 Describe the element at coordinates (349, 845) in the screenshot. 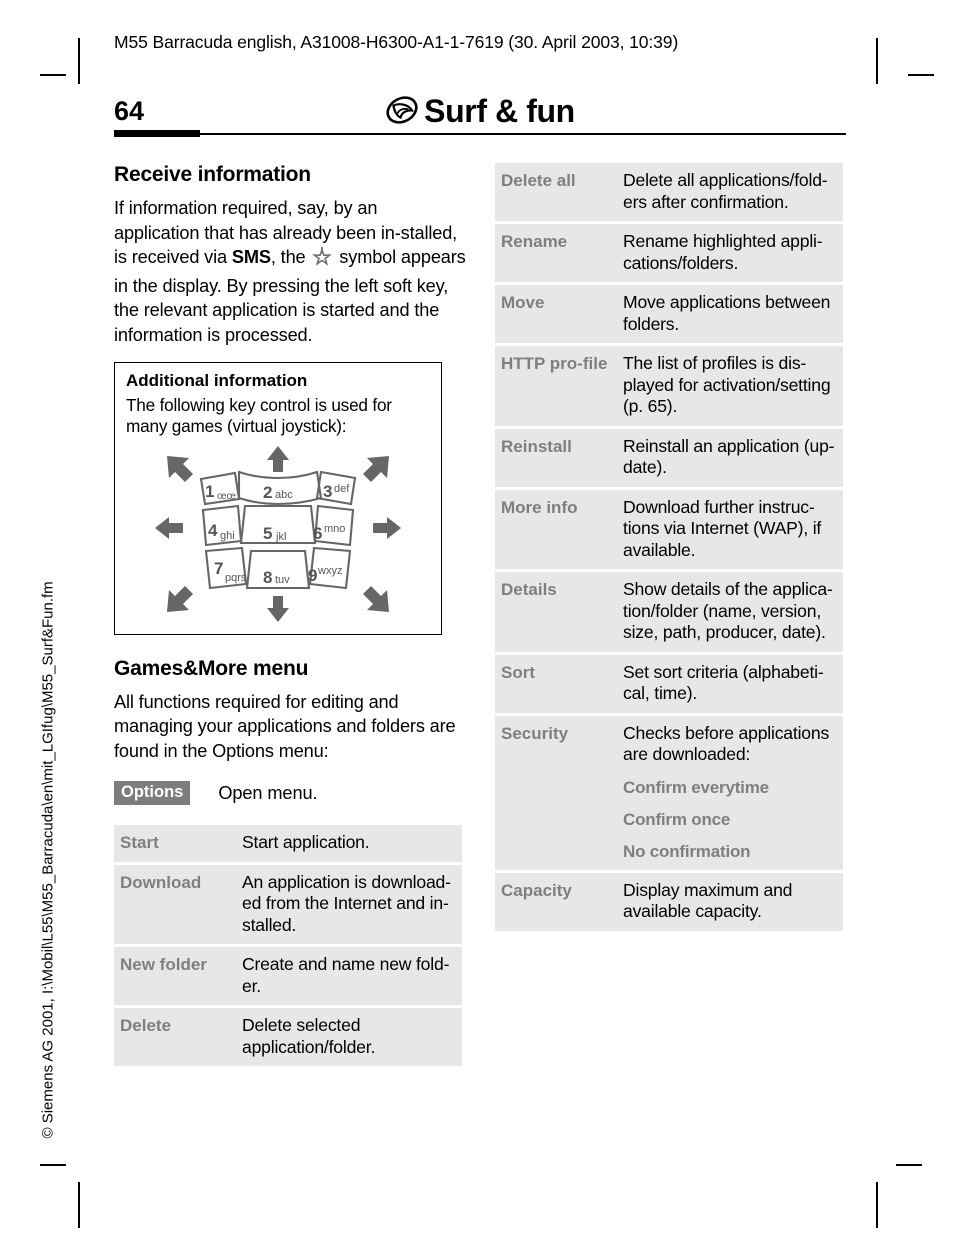

I see `menu-item-description: Start application.` at that location.